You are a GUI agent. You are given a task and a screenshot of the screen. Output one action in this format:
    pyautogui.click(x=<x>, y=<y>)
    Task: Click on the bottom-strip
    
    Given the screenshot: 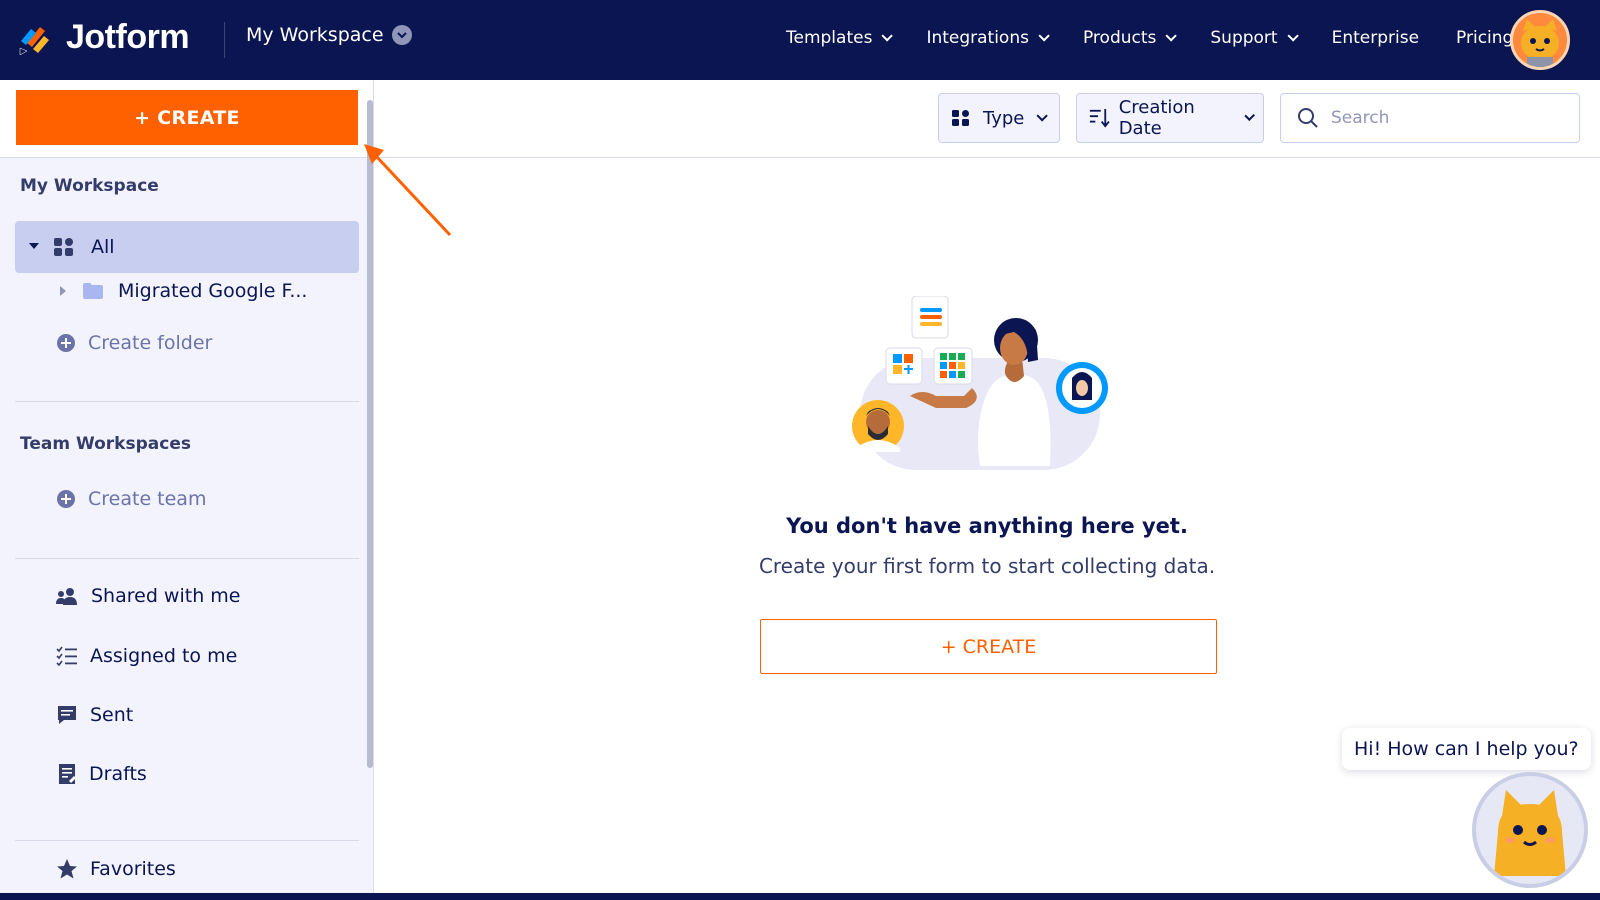 What is the action you would take?
    pyautogui.click(x=800, y=896)
    